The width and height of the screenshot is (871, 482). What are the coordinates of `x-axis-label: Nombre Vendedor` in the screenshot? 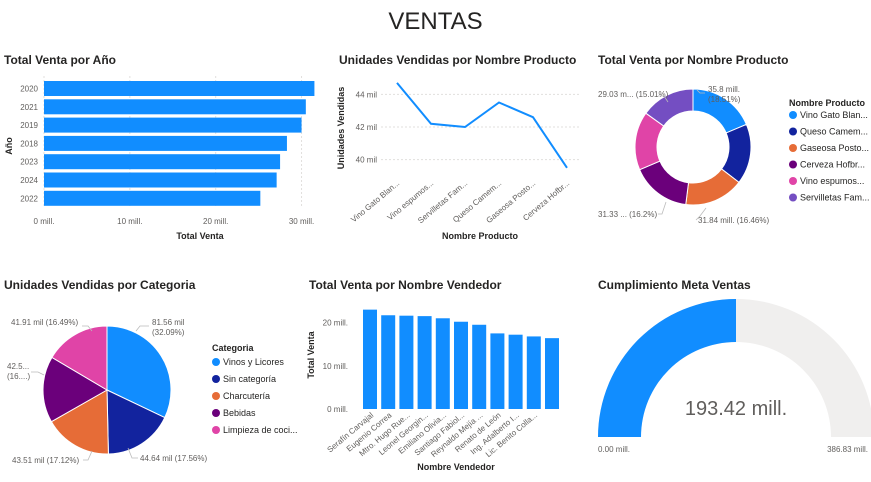 It's located at (456, 467).